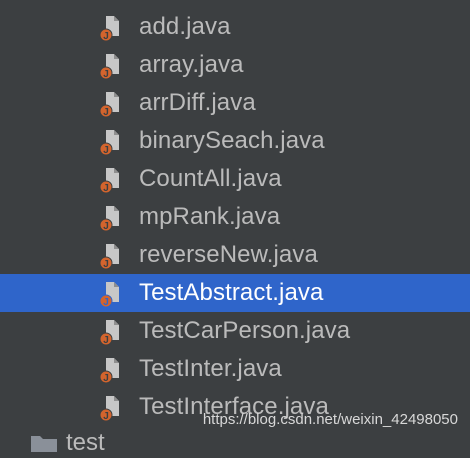  What do you see at coordinates (330, 419) in the screenshot?
I see `watermark-text: https://blog.csdn.net/weixin_42498050` at bounding box center [330, 419].